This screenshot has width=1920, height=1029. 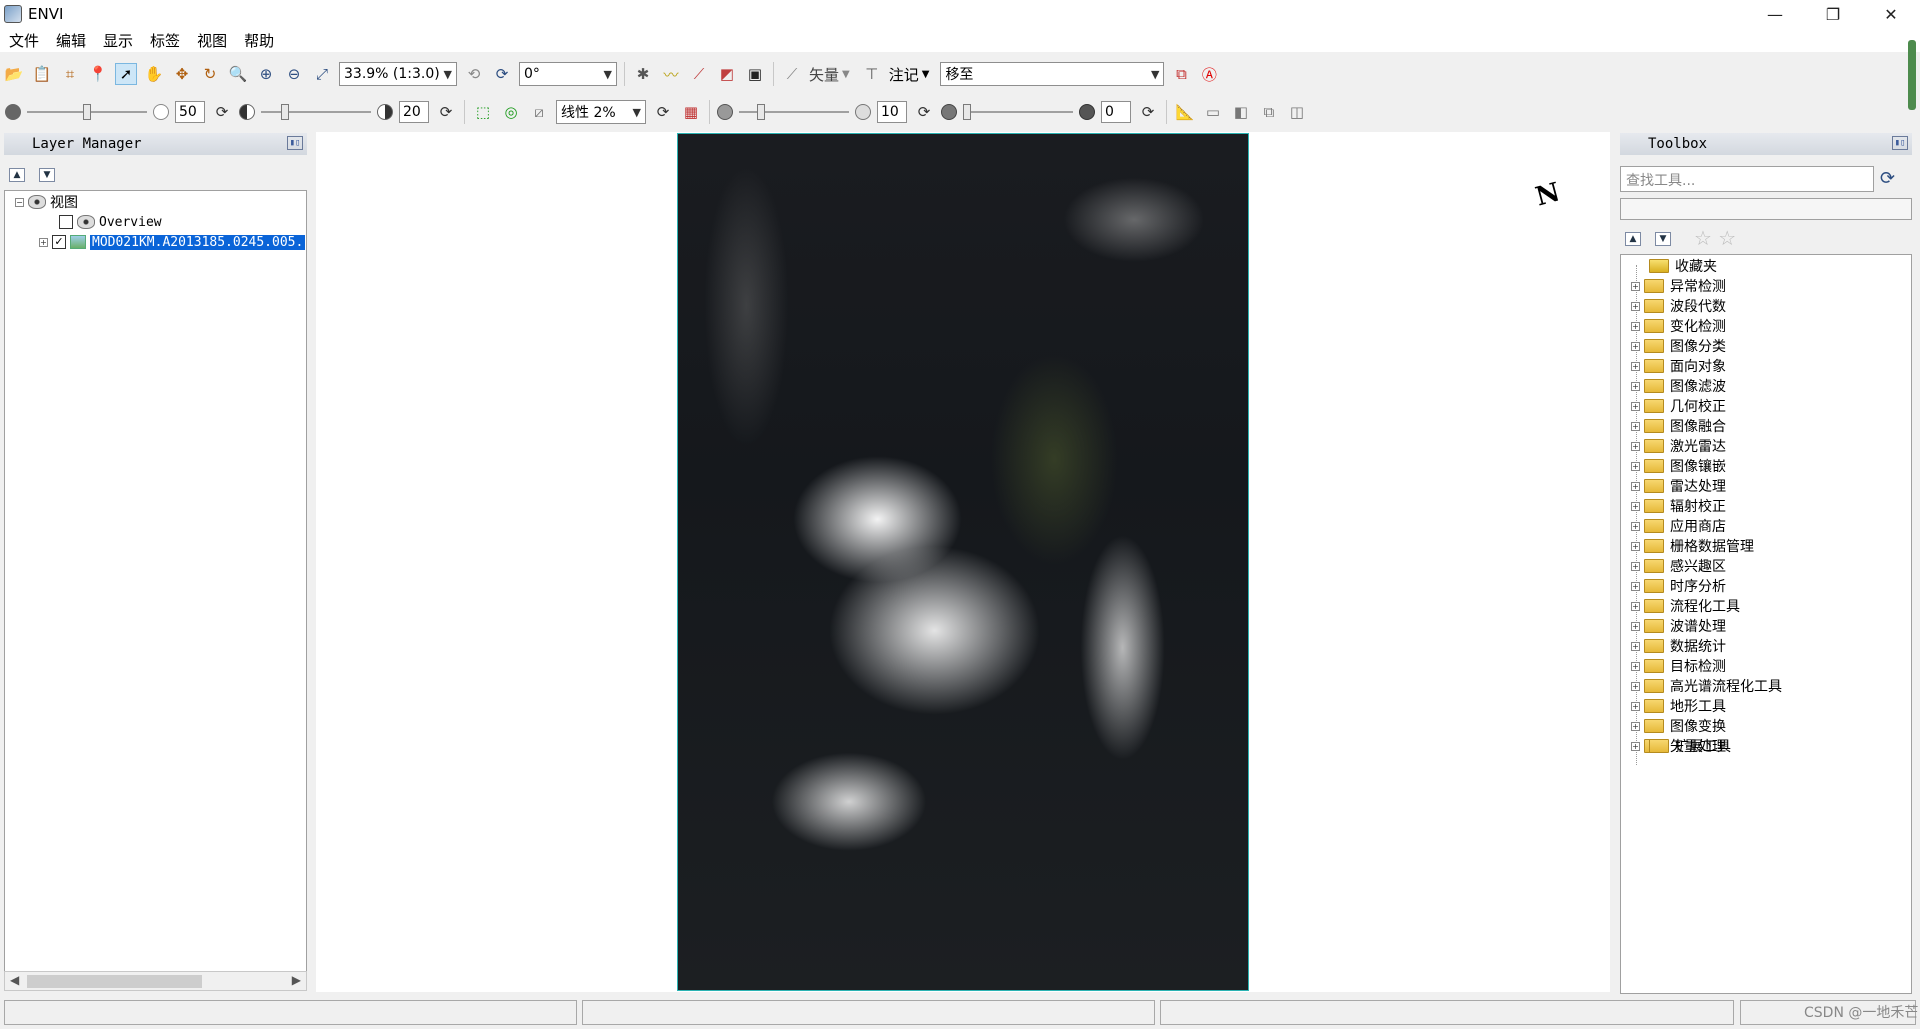 What do you see at coordinates (1297, 112) in the screenshot?
I see `view-swipe-icon: ◫` at bounding box center [1297, 112].